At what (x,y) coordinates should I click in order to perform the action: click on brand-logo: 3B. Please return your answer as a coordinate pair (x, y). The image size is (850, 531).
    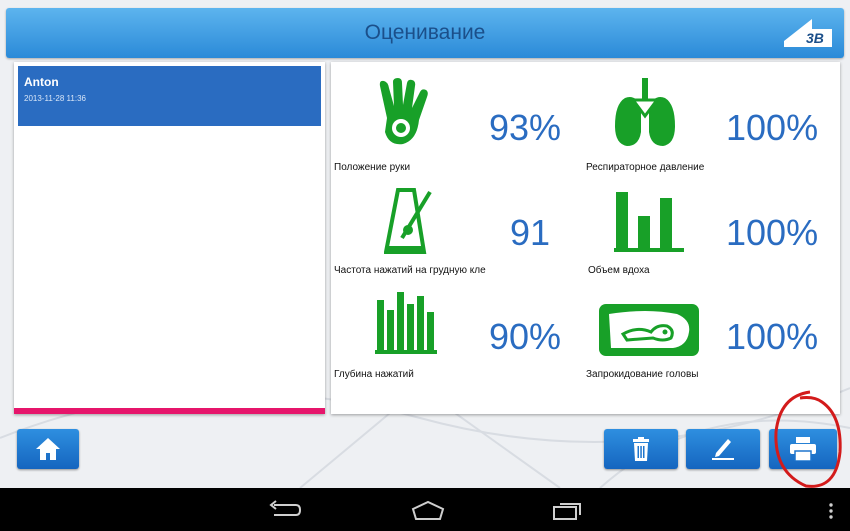
    Looking at the image, I should click on (808, 33).